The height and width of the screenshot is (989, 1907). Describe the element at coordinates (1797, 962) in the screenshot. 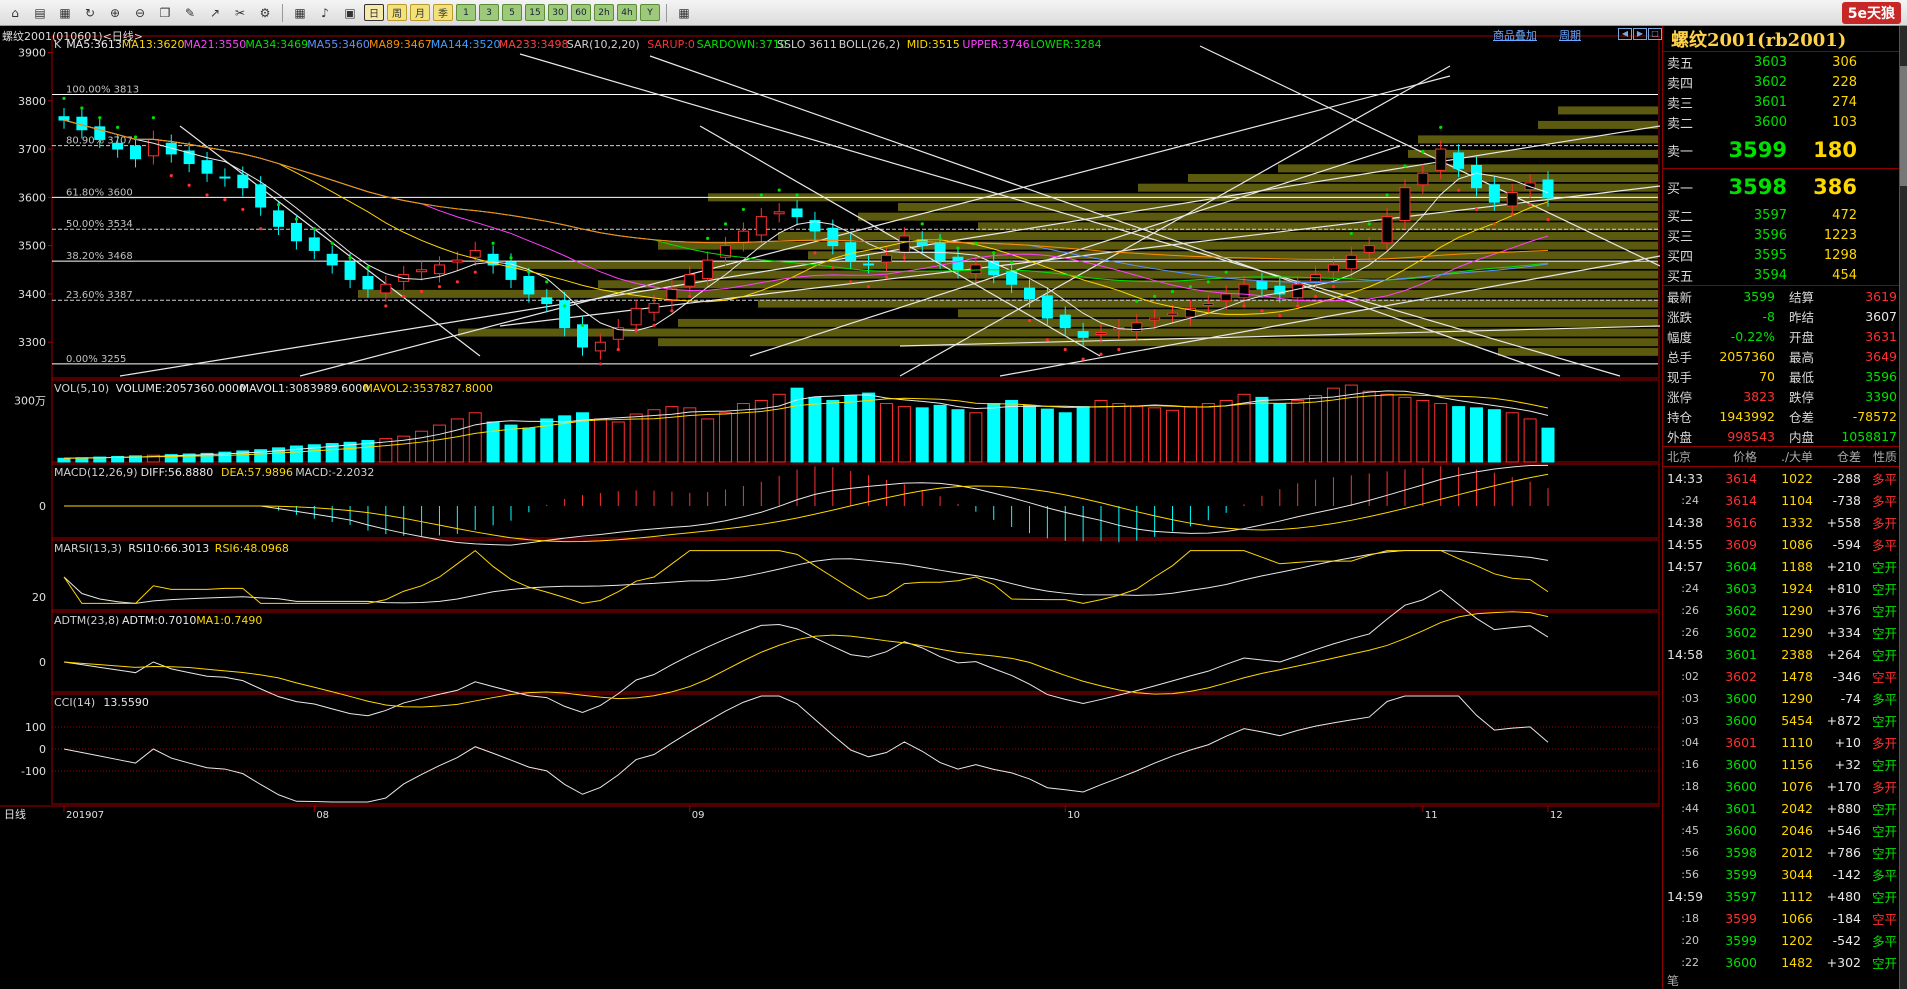

I see `tick-volume: 1482` at that location.